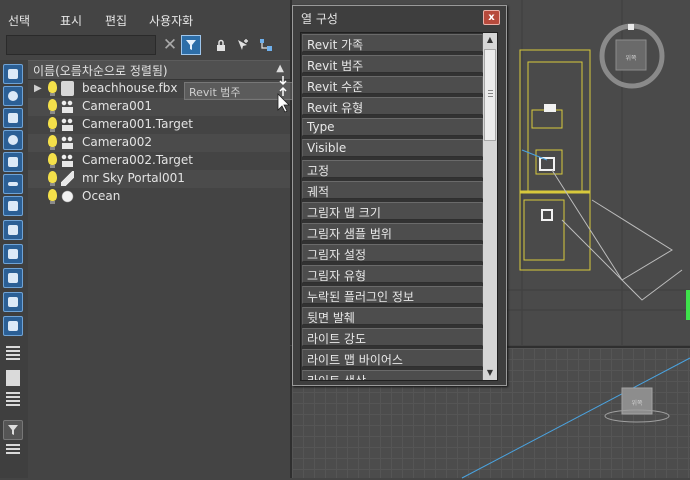 The image size is (690, 480). I want to click on add-icon, so click(243, 45).